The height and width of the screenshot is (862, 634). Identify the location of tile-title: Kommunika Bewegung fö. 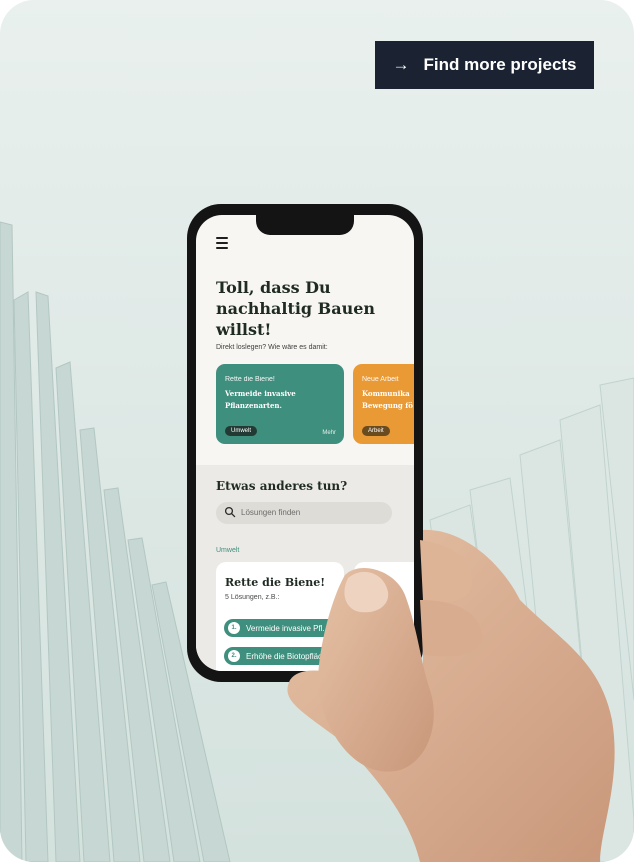
(387, 399).